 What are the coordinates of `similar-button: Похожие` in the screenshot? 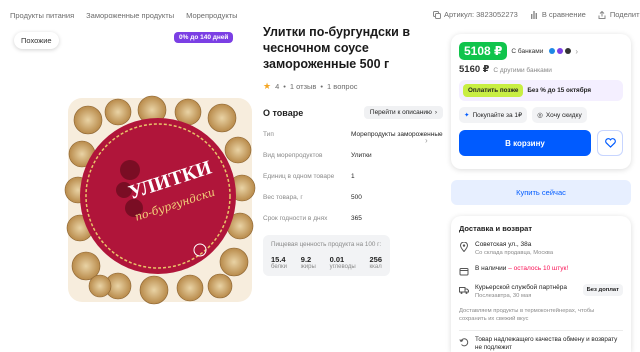 It's located at (36, 40).